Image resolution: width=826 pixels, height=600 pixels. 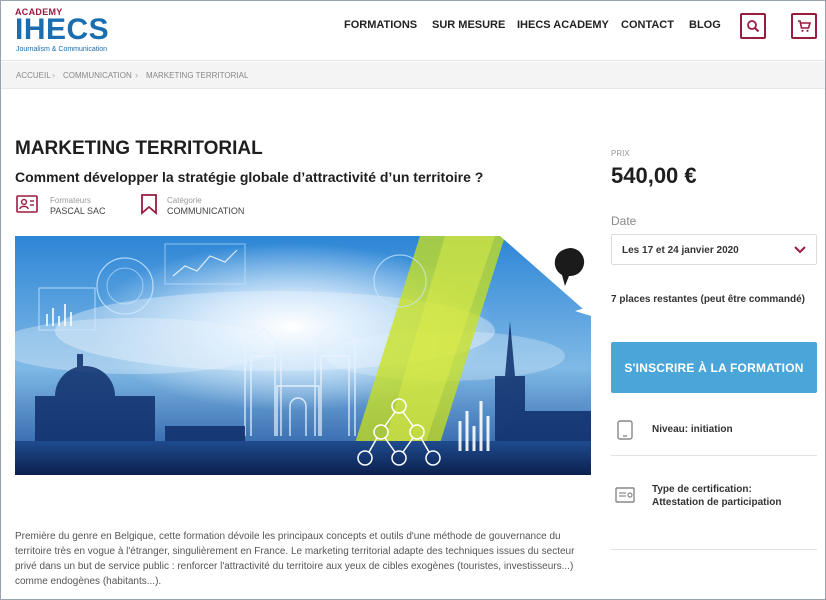 I want to click on register-button: S'INSCRIRE À LA FORMATION, so click(x=714, y=367).